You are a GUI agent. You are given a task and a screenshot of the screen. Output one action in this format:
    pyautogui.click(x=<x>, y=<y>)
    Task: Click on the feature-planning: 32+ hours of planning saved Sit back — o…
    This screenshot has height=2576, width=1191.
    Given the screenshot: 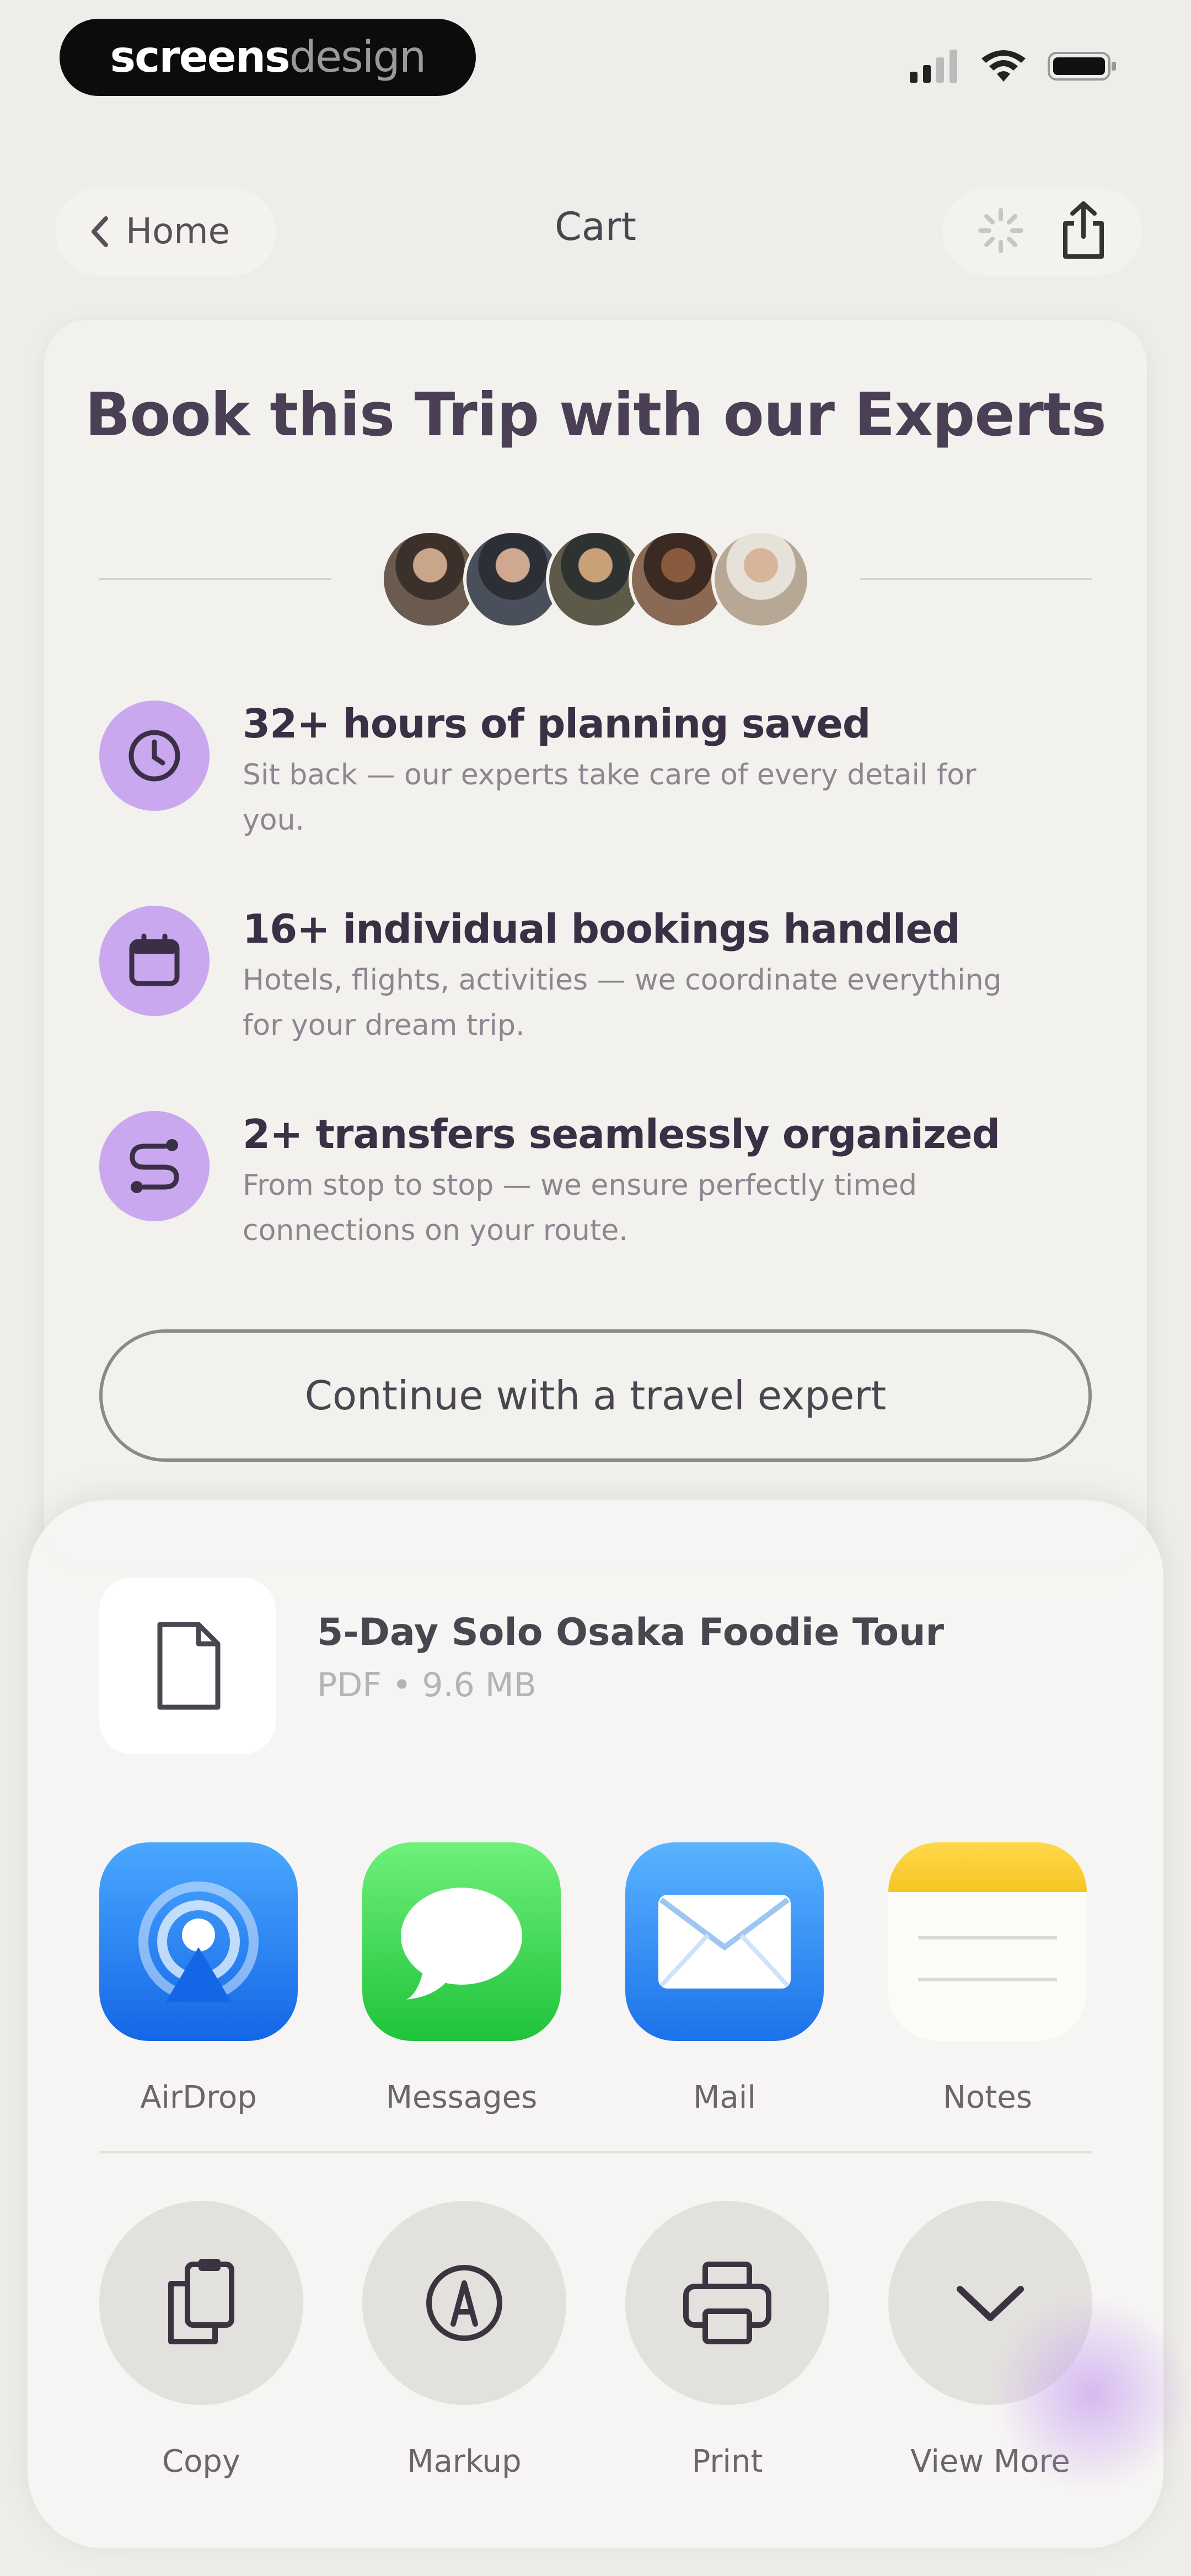 What is the action you would take?
    pyautogui.click(x=590, y=783)
    